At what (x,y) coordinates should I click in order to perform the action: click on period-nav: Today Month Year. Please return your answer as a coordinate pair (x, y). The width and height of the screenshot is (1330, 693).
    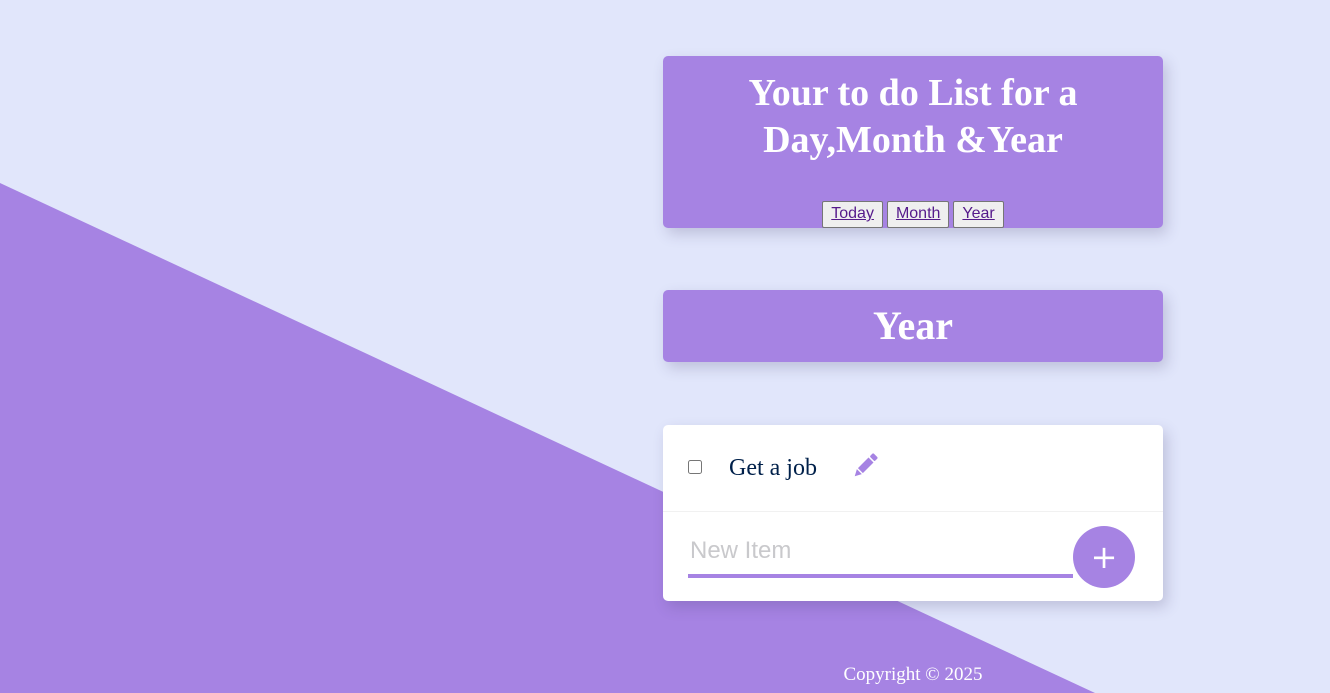
    Looking at the image, I should click on (913, 214).